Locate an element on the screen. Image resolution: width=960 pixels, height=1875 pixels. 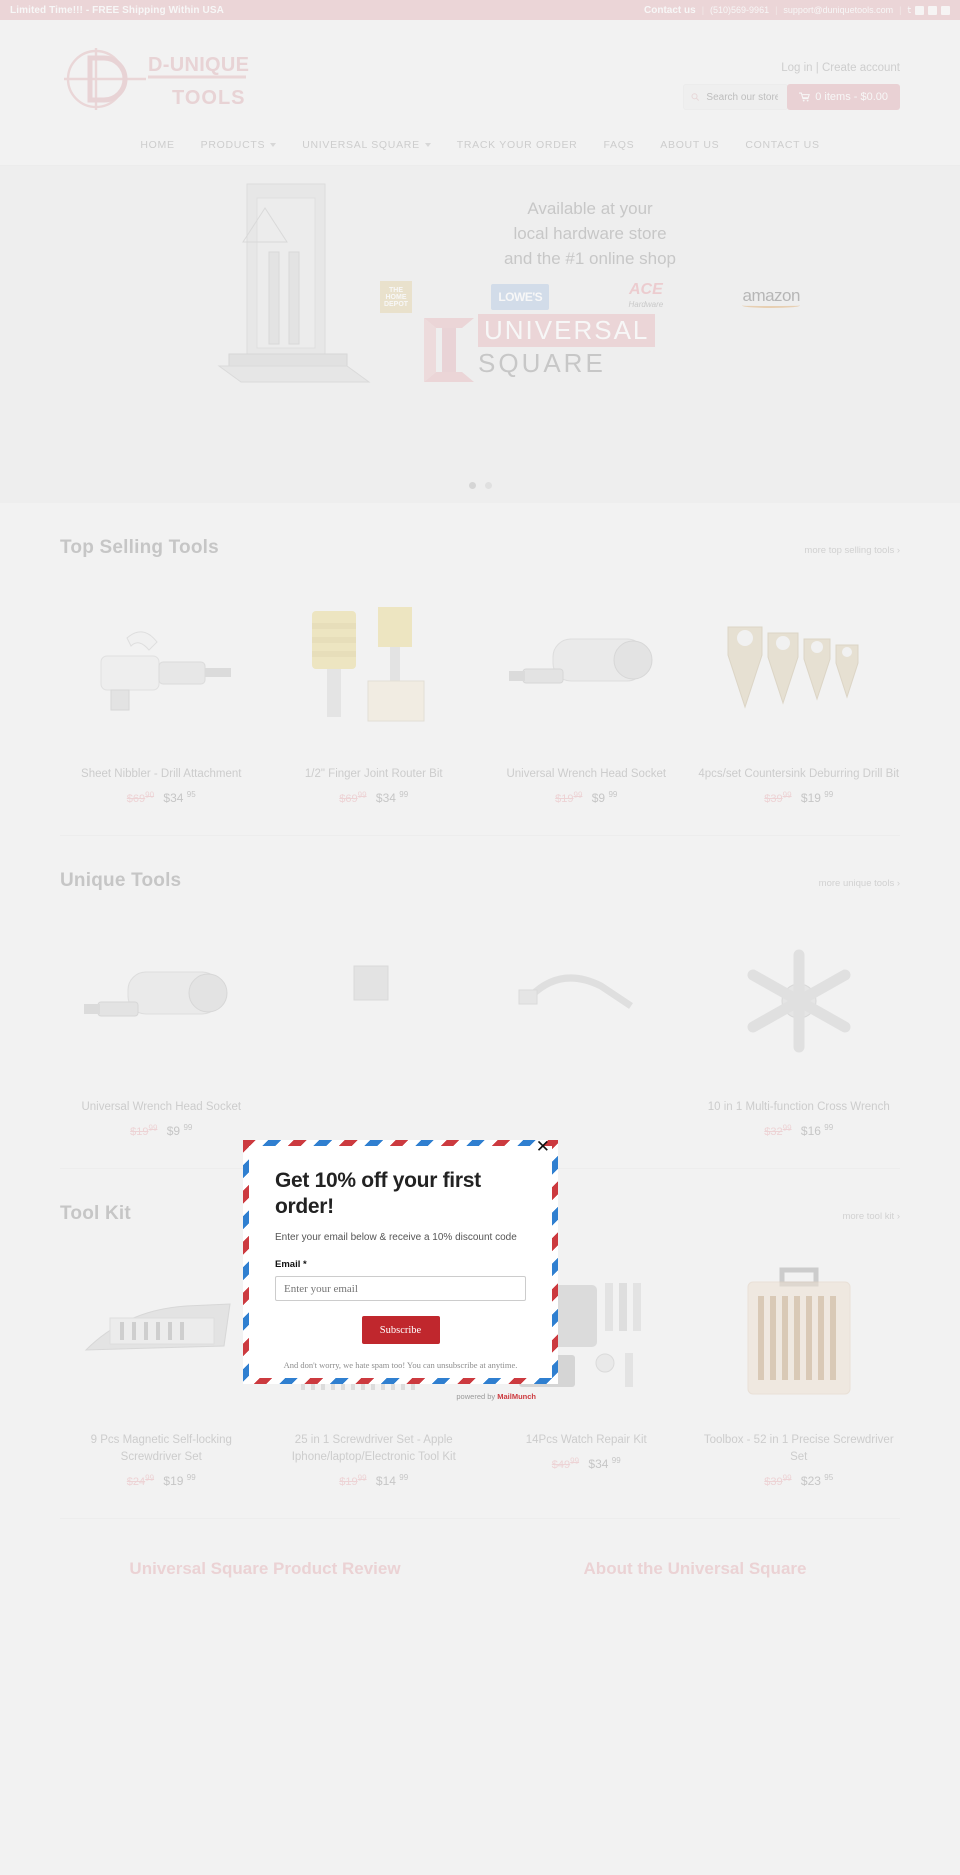
nav-label: PRODUCTS is located at coordinates (233, 145).